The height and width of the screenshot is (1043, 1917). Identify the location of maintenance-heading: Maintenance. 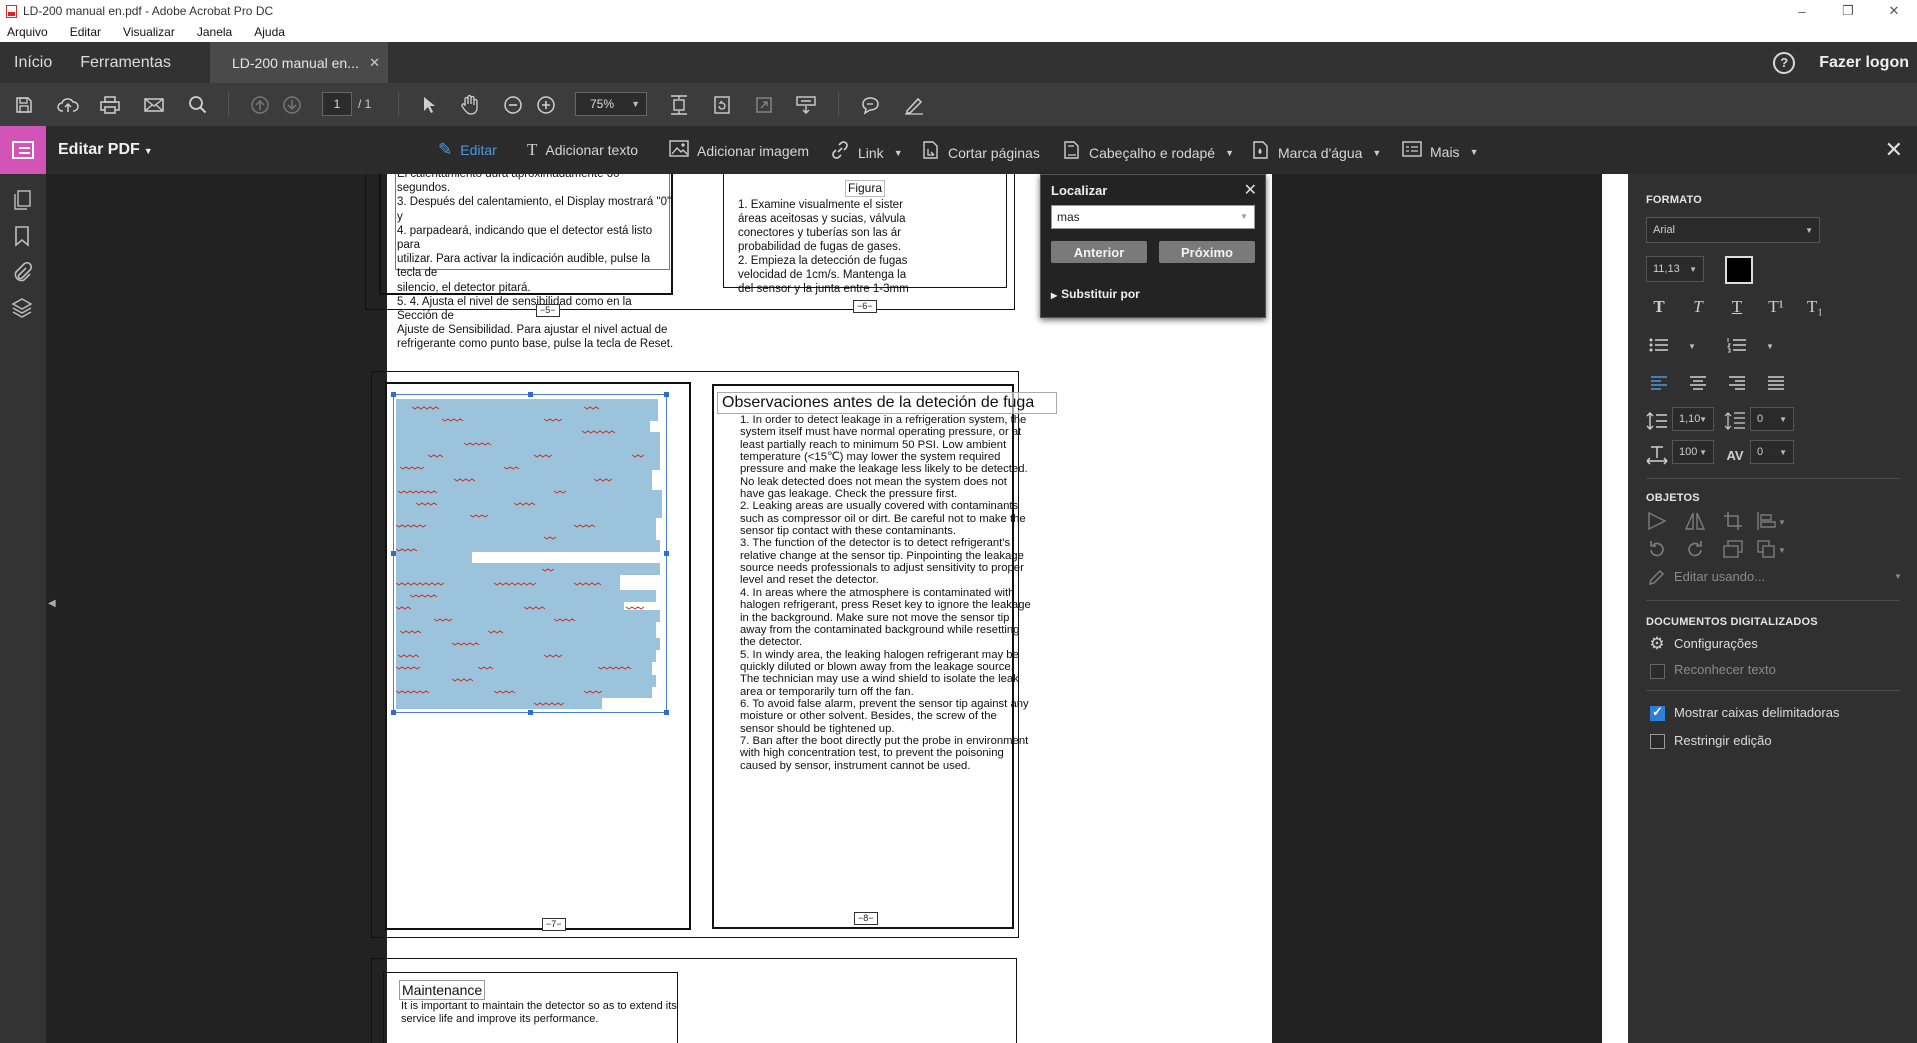
(442, 990).